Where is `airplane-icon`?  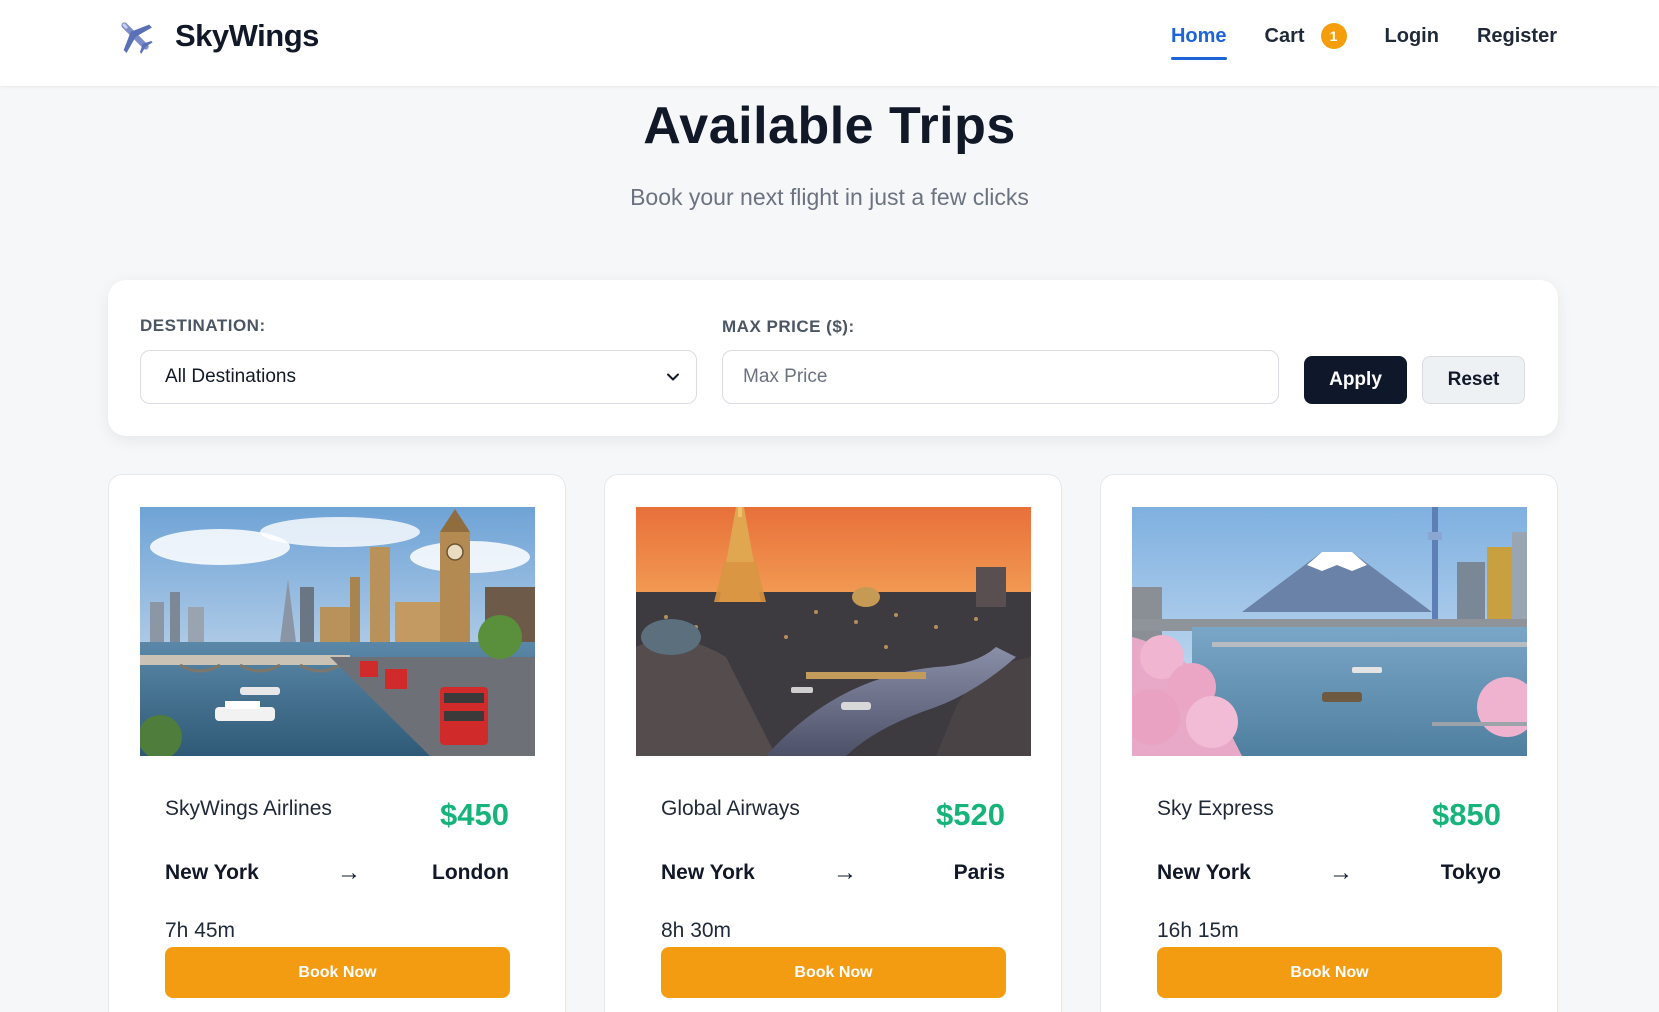
airplane-icon is located at coordinates (137, 38).